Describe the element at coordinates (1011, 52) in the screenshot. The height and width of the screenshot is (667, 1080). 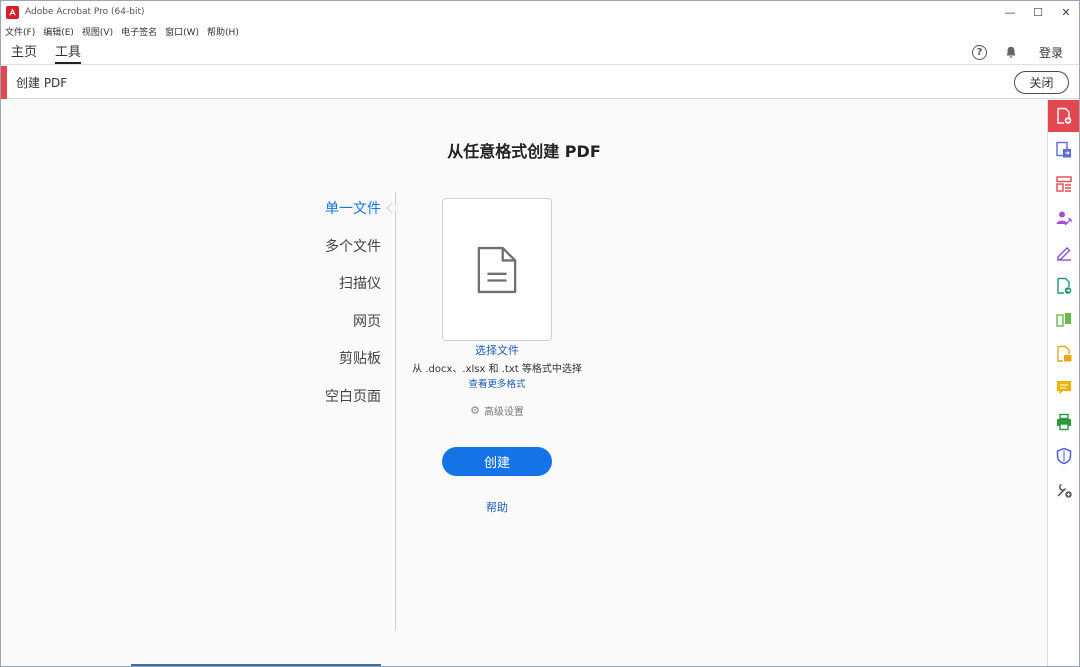
I see `notification-bell-icon` at that location.